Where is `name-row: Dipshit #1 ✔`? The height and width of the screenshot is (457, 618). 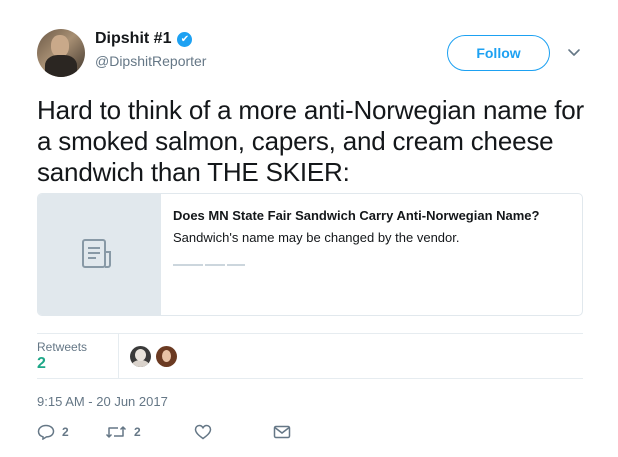
name-row: Dipshit #1 ✔ is located at coordinates (144, 39).